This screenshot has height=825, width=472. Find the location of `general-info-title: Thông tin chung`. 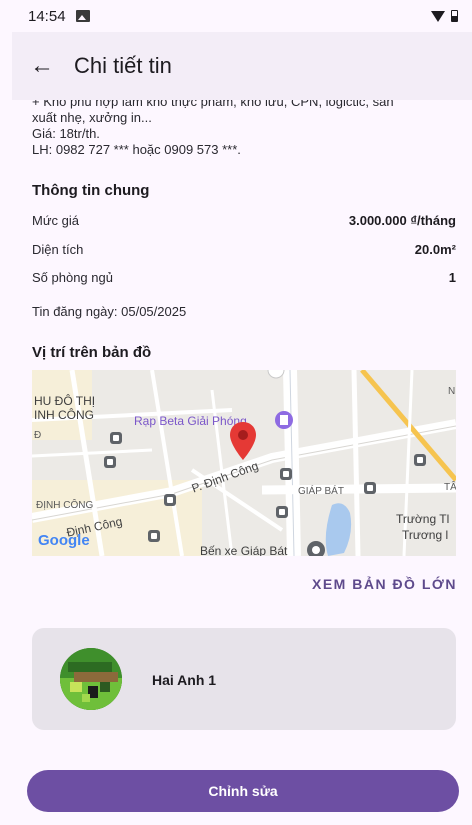

general-info-title: Thông tin chung is located at coordinates (91, 190).